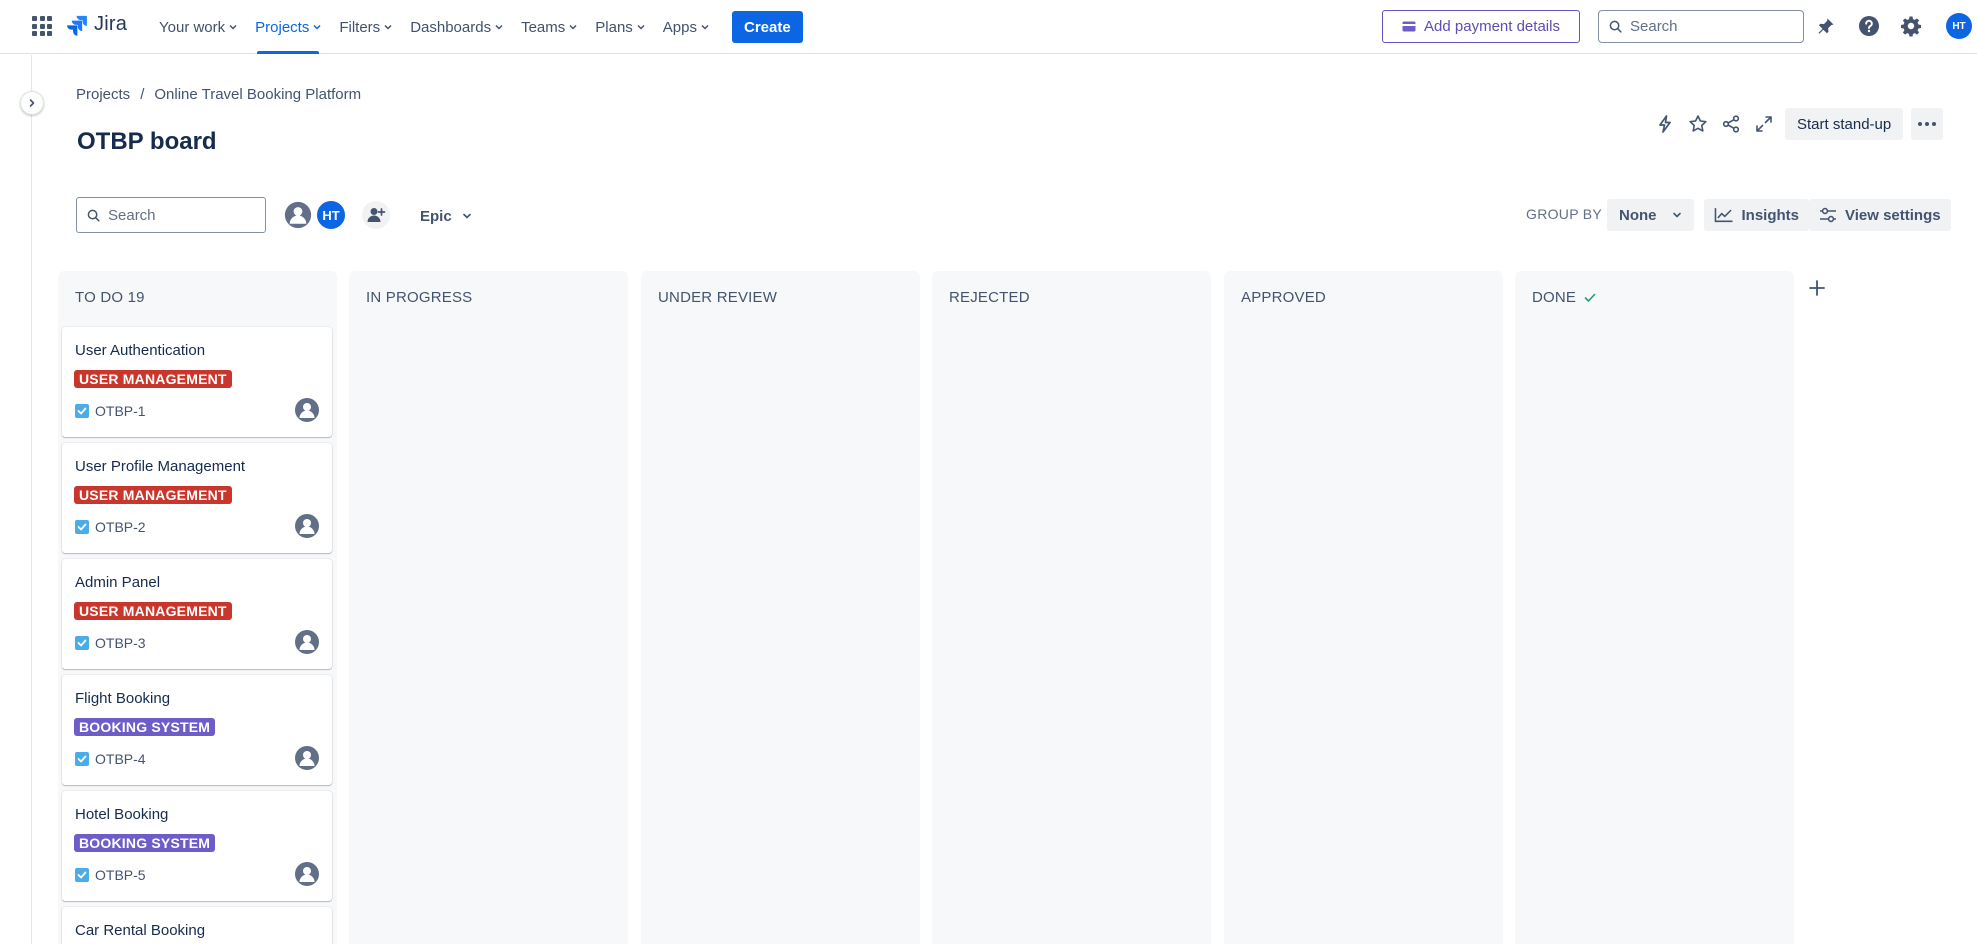  What do you see at coordinates (1283, 297) in the screenshot?
I see `column-header: APPROVED` at bounding box center [1283, 297].